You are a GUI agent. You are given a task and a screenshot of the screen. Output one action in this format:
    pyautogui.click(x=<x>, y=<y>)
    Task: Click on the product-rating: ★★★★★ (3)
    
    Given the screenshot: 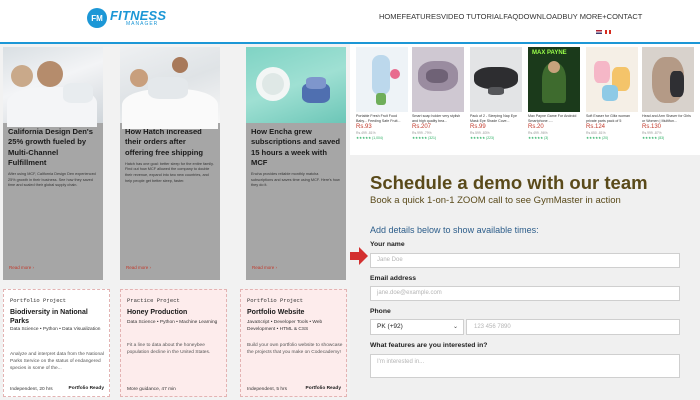 What is the action you would take?
    pyautogui.click(x=538, y=138)
    